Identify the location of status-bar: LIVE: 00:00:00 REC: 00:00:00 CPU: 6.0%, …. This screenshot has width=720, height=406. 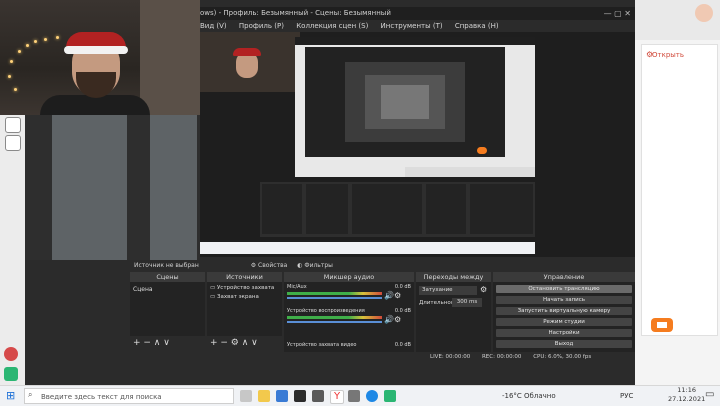
(382, 357).